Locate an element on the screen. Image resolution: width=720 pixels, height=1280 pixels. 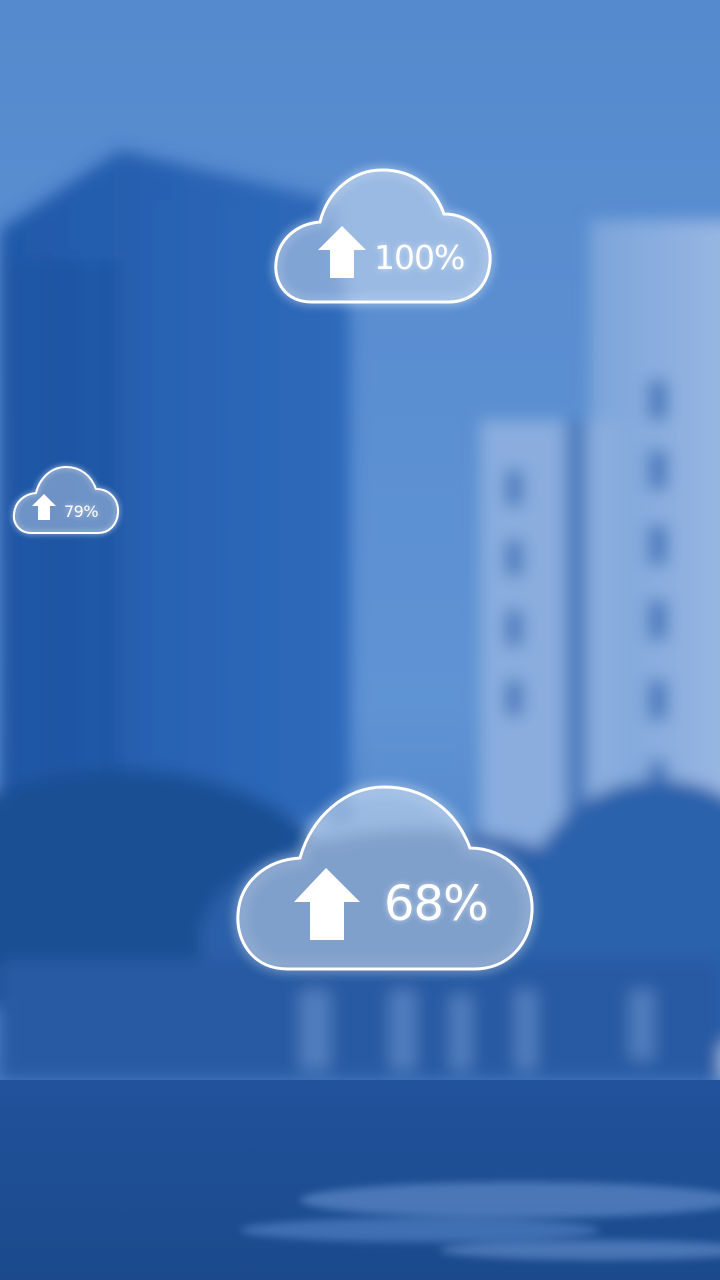
upload-cloud-left: 79% is located at coordinates (66, 500).